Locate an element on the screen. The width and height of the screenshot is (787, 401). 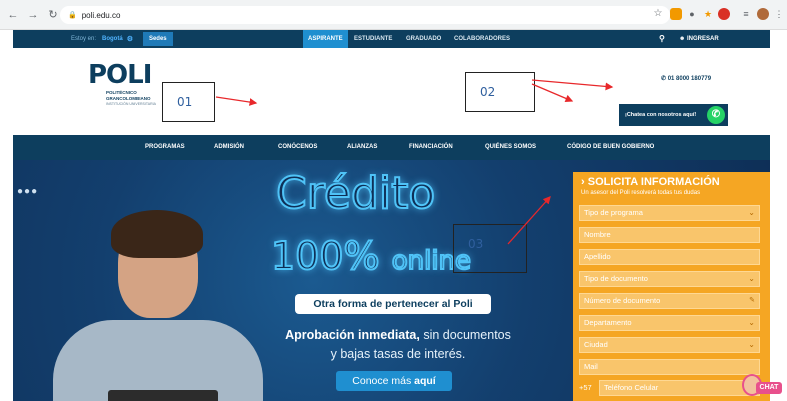
extension-icon: ● is located at coordinates (692, 14).